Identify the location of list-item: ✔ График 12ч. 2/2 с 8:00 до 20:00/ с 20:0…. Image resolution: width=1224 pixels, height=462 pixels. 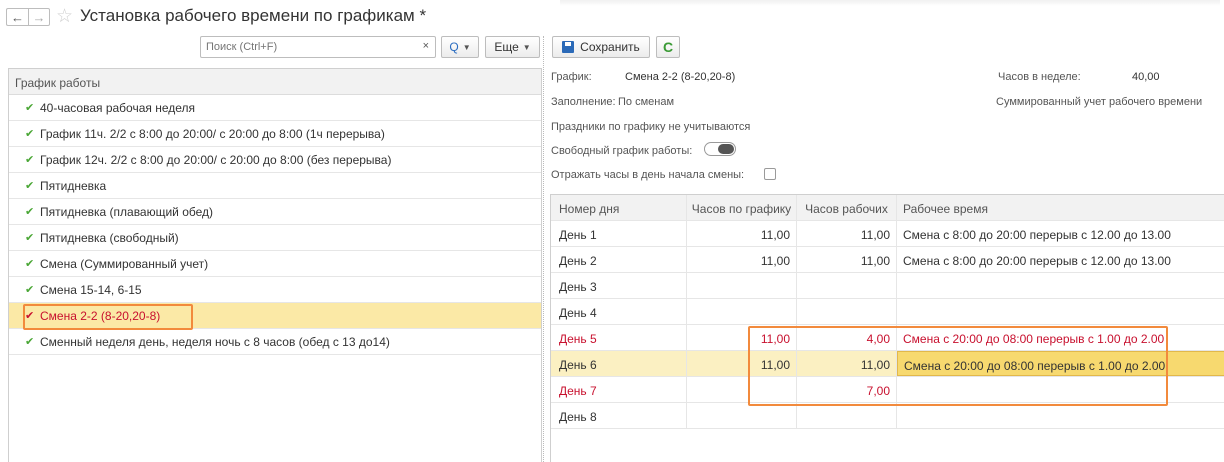
(275, 160).